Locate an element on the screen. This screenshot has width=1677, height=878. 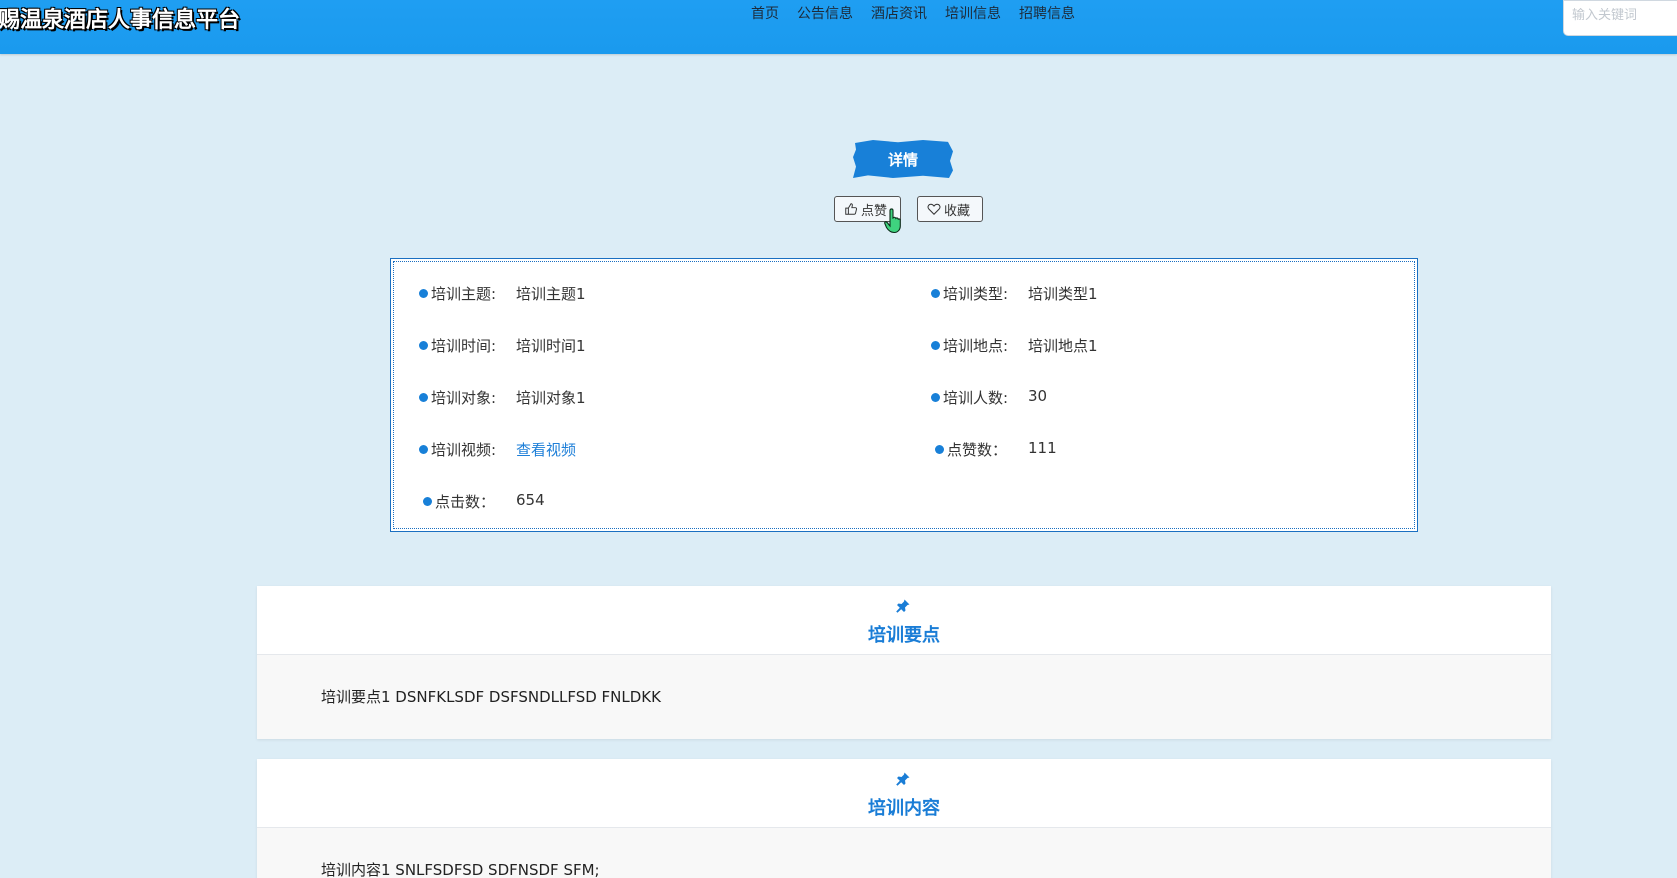
info-row: 培训类型: 培训类型1 is located at coordinates (1014, 293).